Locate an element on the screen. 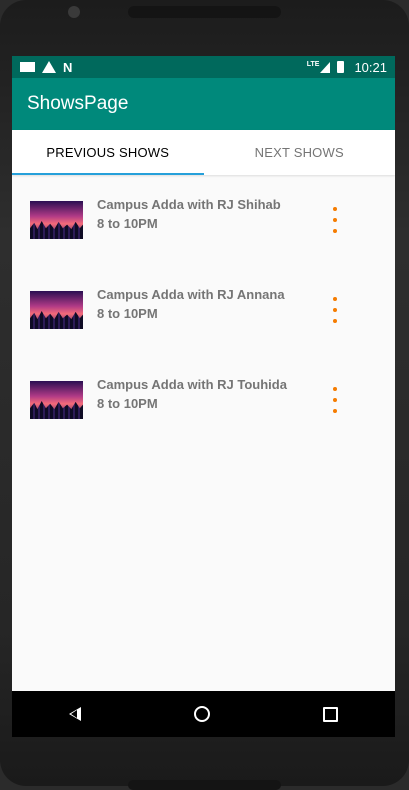 The image size is (409, 790). n-icon: N is located at coordinates (68, 67).